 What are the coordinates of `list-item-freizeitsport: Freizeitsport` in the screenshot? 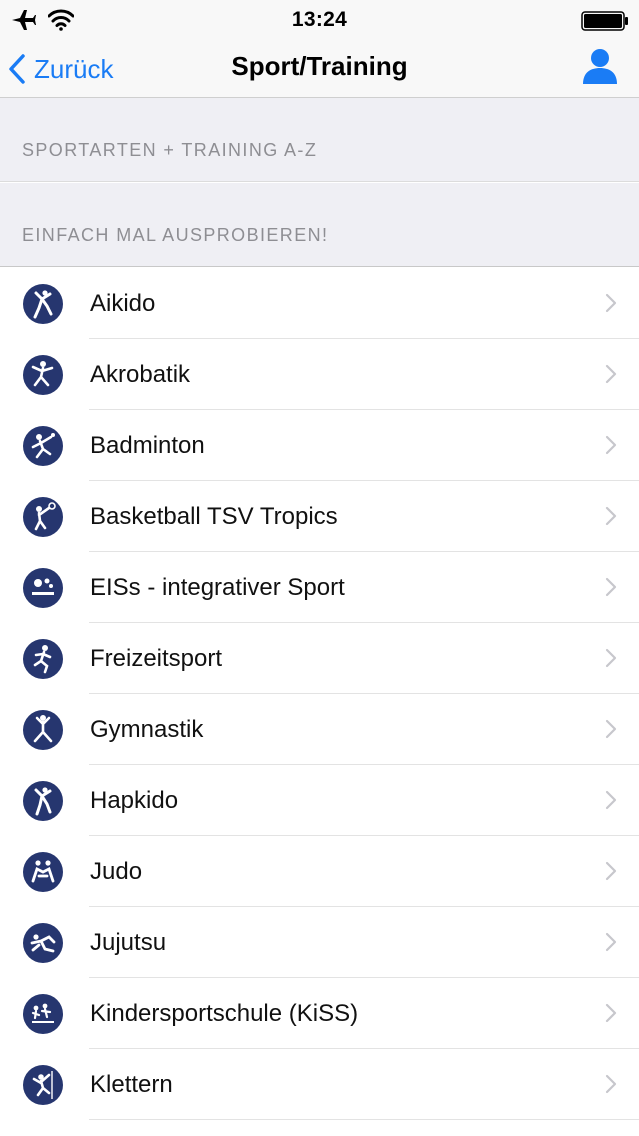 It's located at (319, 658).